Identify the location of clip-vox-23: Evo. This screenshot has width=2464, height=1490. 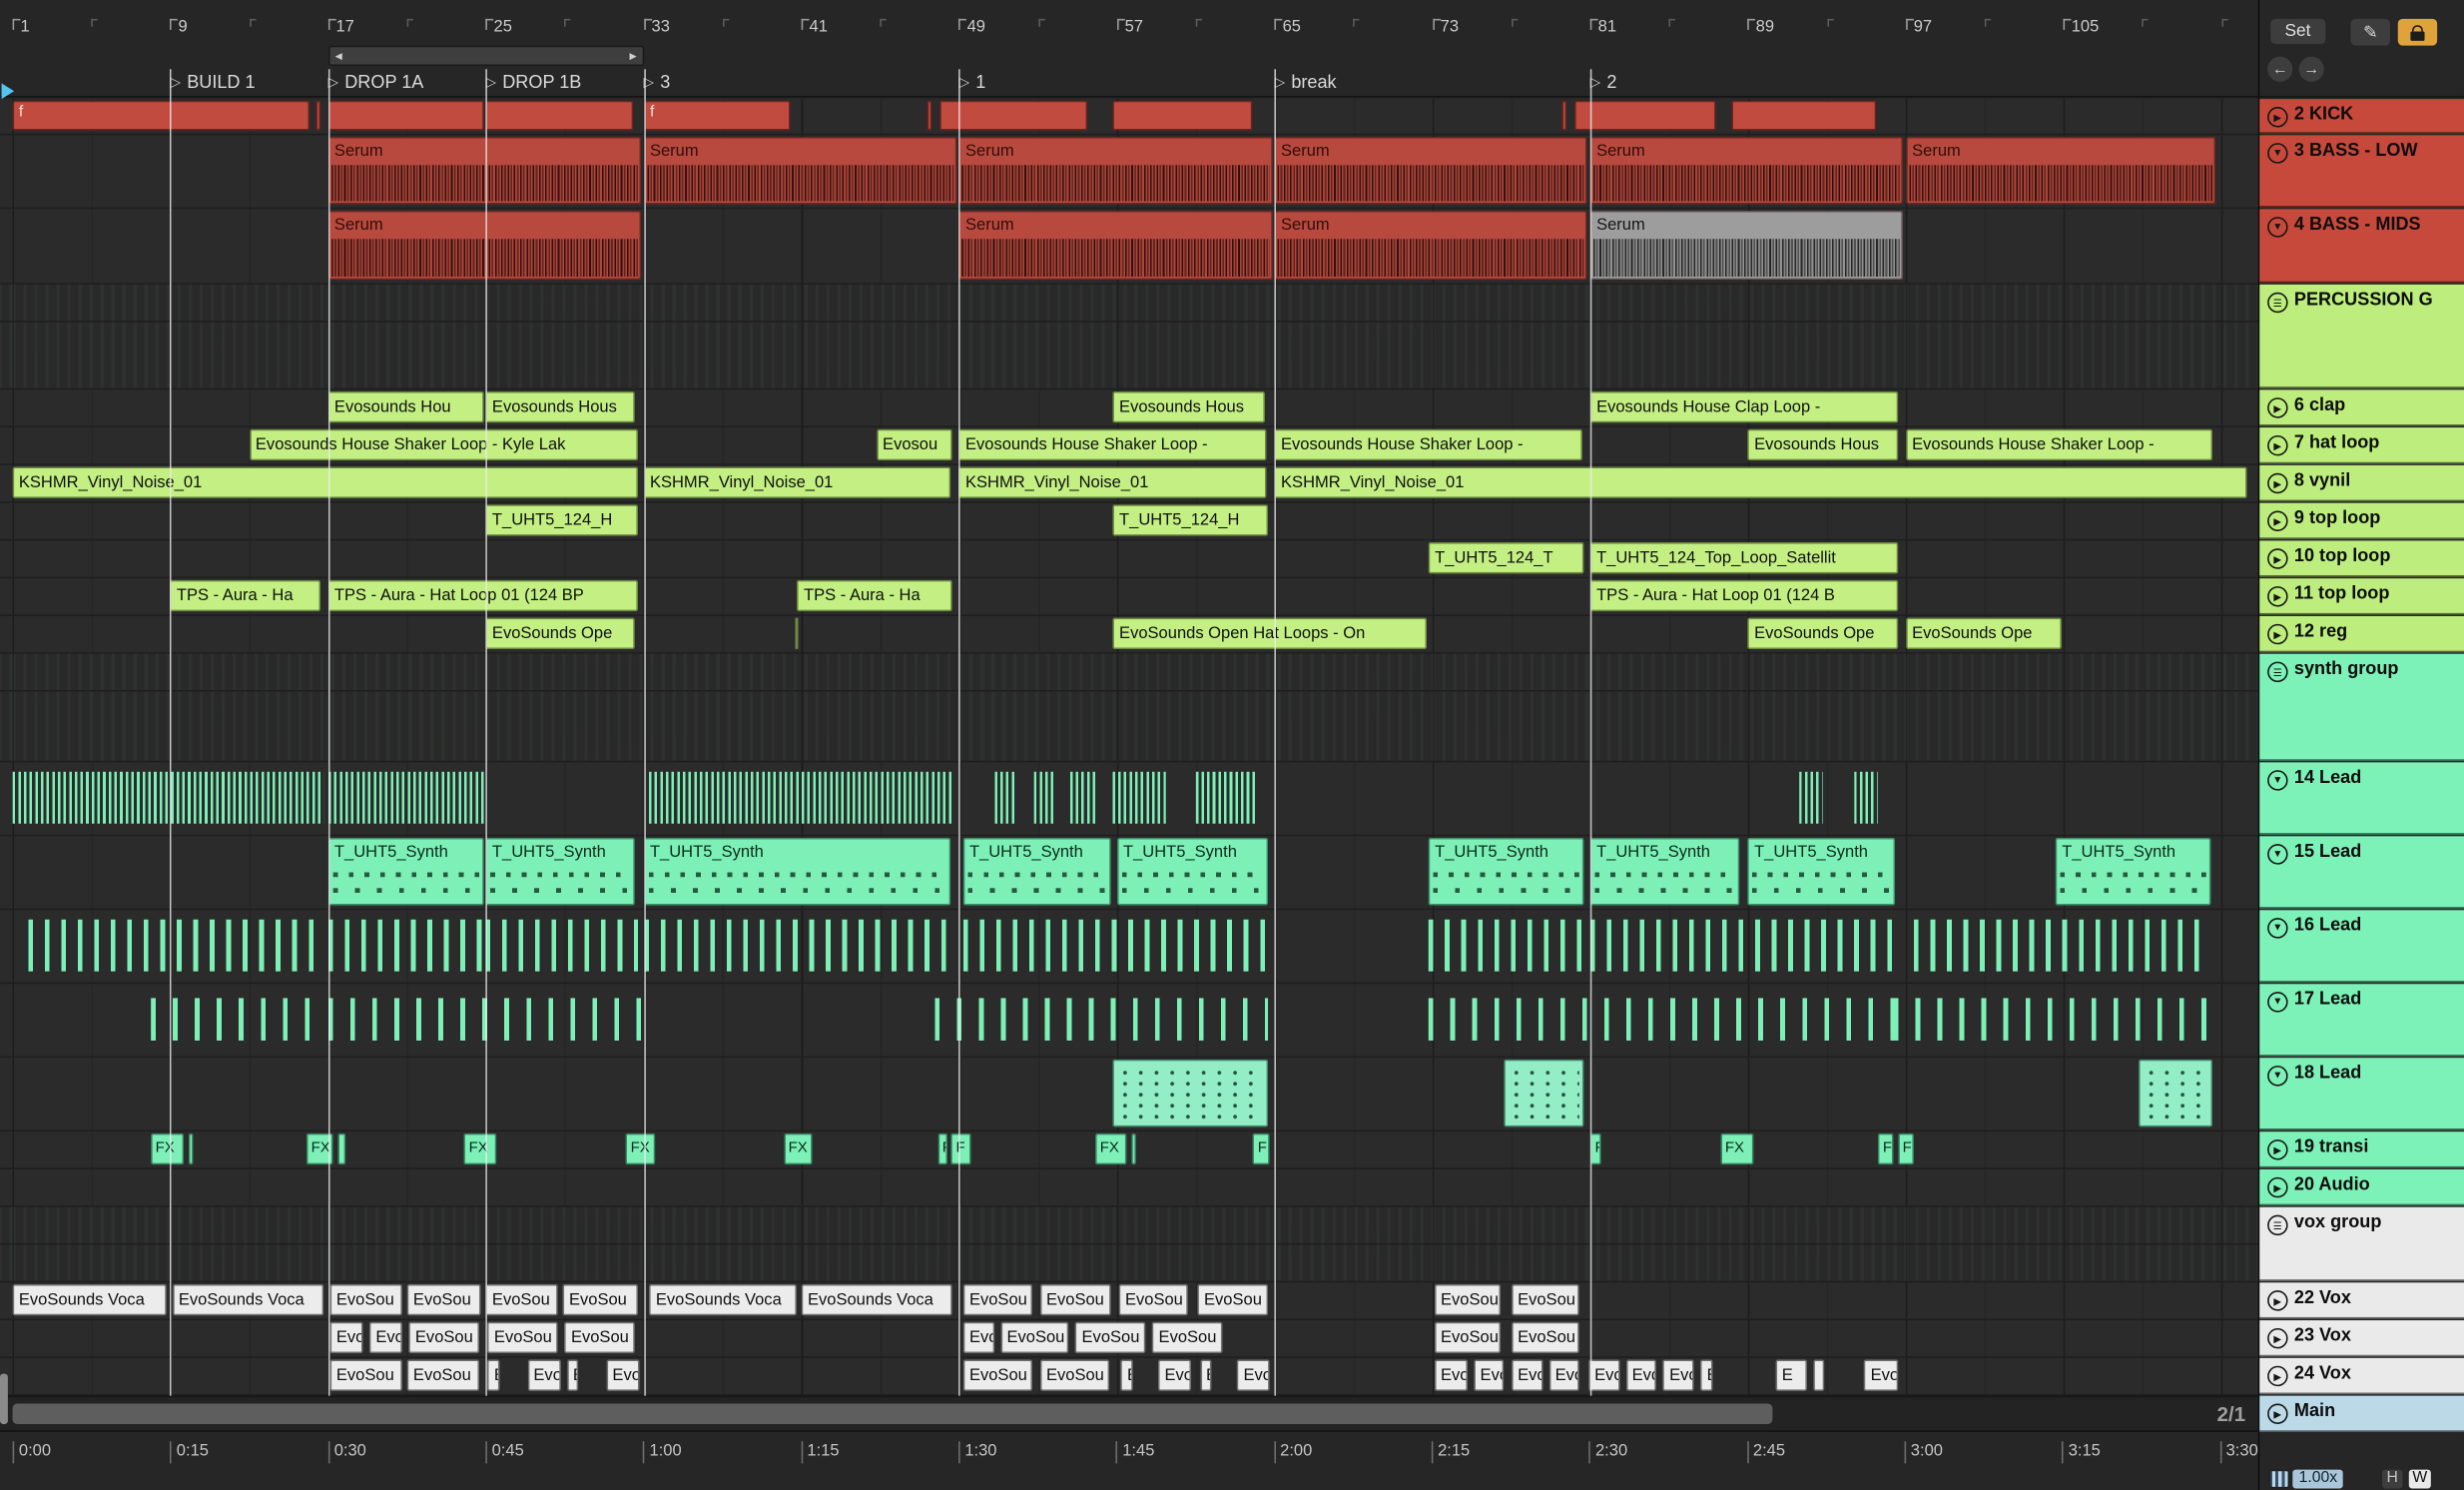
(978, 1337).